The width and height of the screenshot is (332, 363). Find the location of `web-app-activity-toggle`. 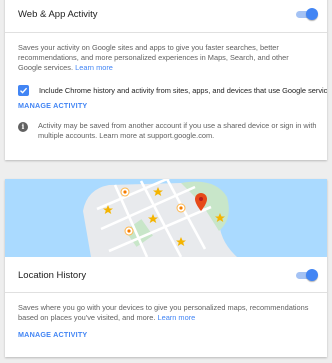

web-app-activity-toggle is located at coordinates (307, 14).